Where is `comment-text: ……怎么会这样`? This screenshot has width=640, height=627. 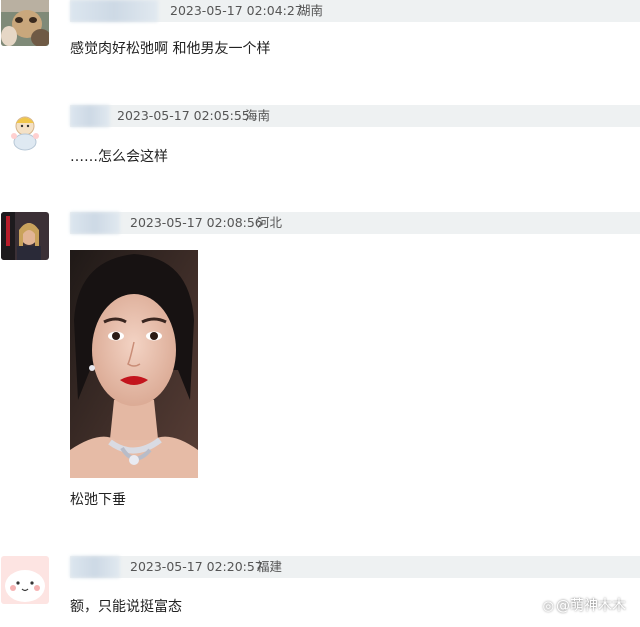 comment-text: ……怎么会这样 is located at coordinates (119, 157).